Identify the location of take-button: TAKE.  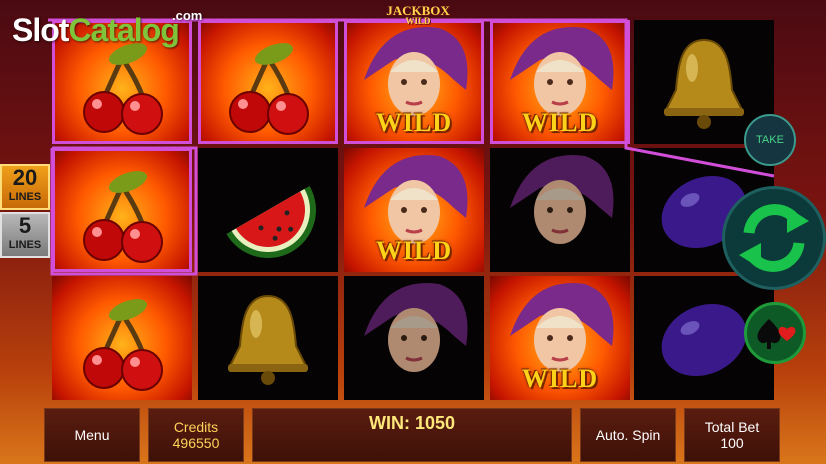
(770, 140).